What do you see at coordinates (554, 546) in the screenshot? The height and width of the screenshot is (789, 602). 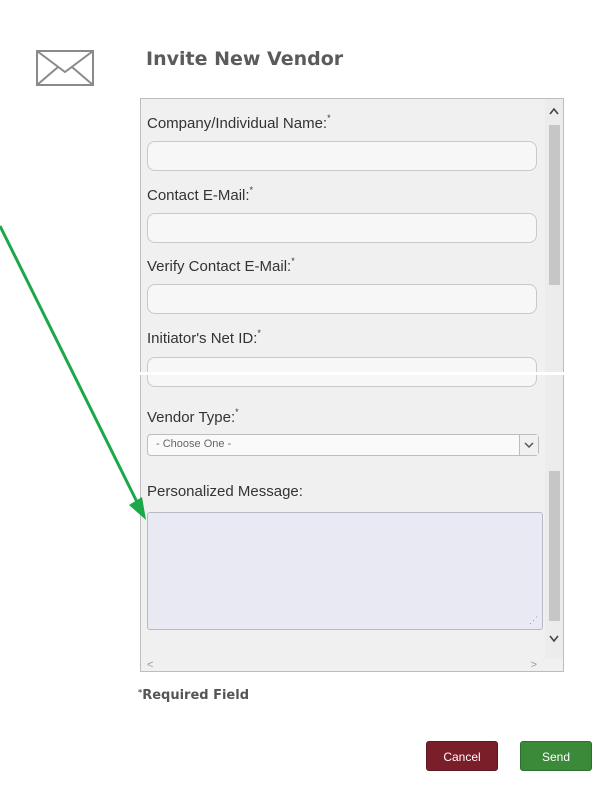 I see `scrollbar-thumb-lower` at bounding box center [554, 546].